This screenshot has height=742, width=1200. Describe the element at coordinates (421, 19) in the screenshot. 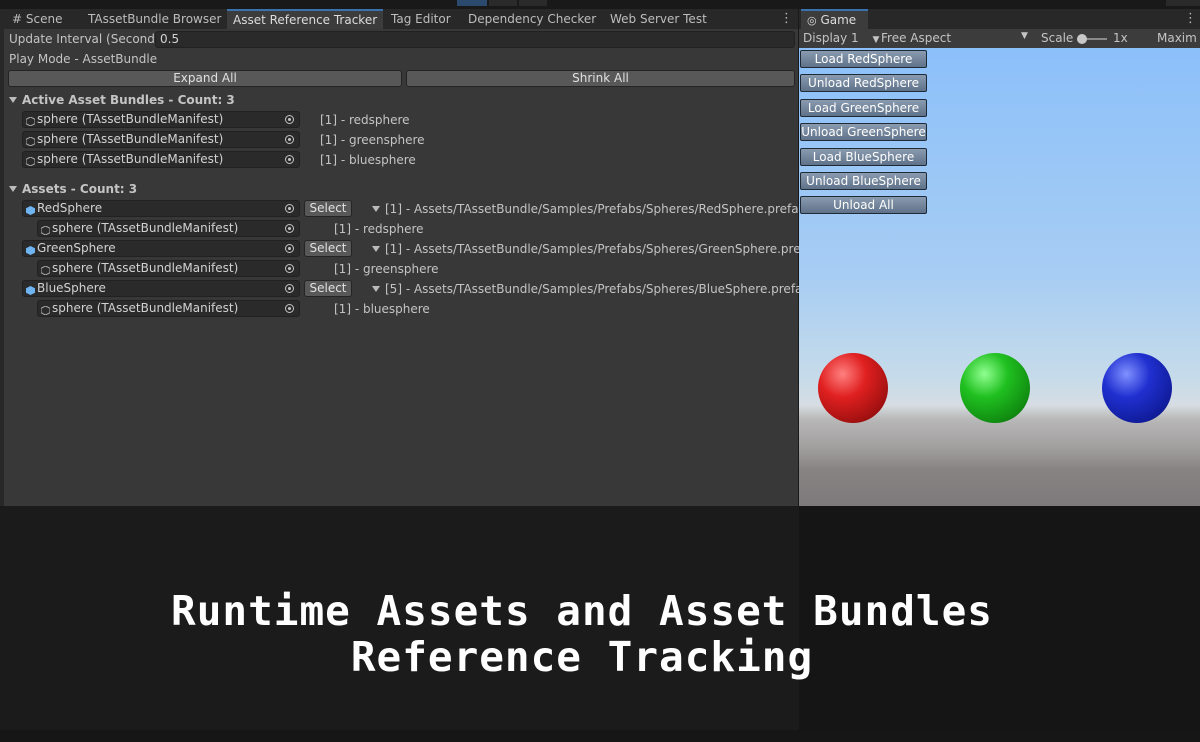

I see `tab-tag-editor: Tag Editor` at that location.